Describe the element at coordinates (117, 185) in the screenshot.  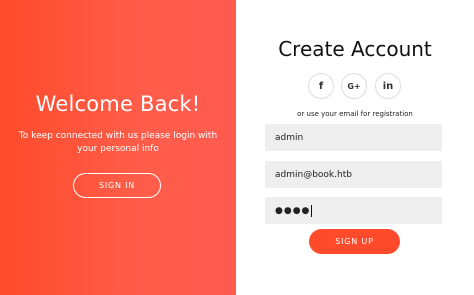
I see `sign-in-button: SIGN IN` at that location.